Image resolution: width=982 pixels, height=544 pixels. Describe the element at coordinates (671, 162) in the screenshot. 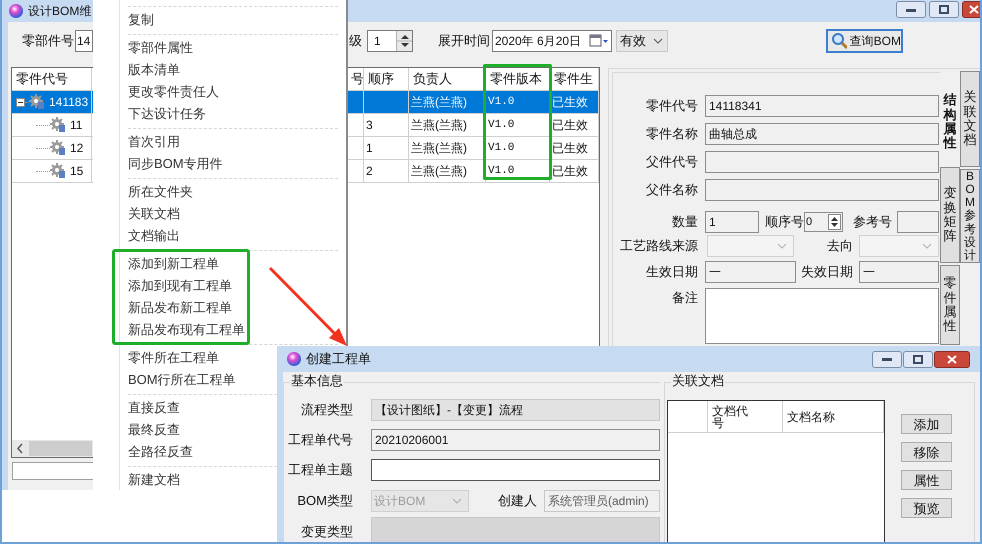

I see `field-label: 父件代号` at that location.